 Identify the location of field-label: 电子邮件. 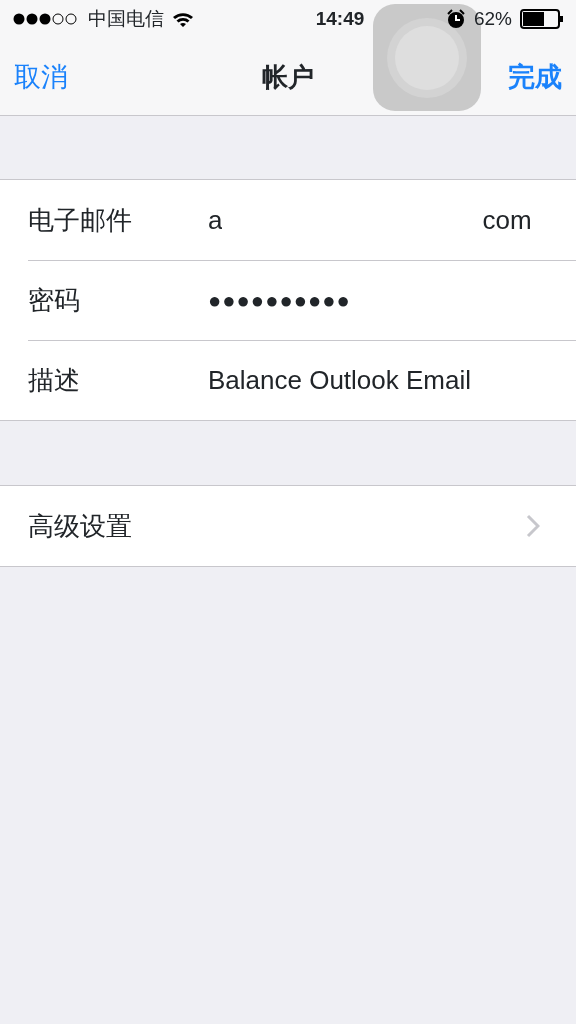
(80, 220).